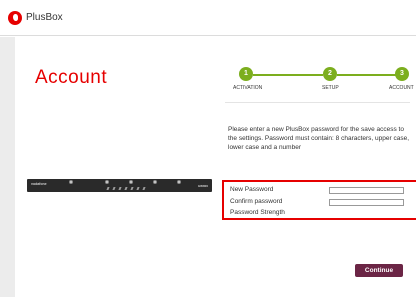 The image size is (416, 297). I want to click on header-divider, so click(317, 102).